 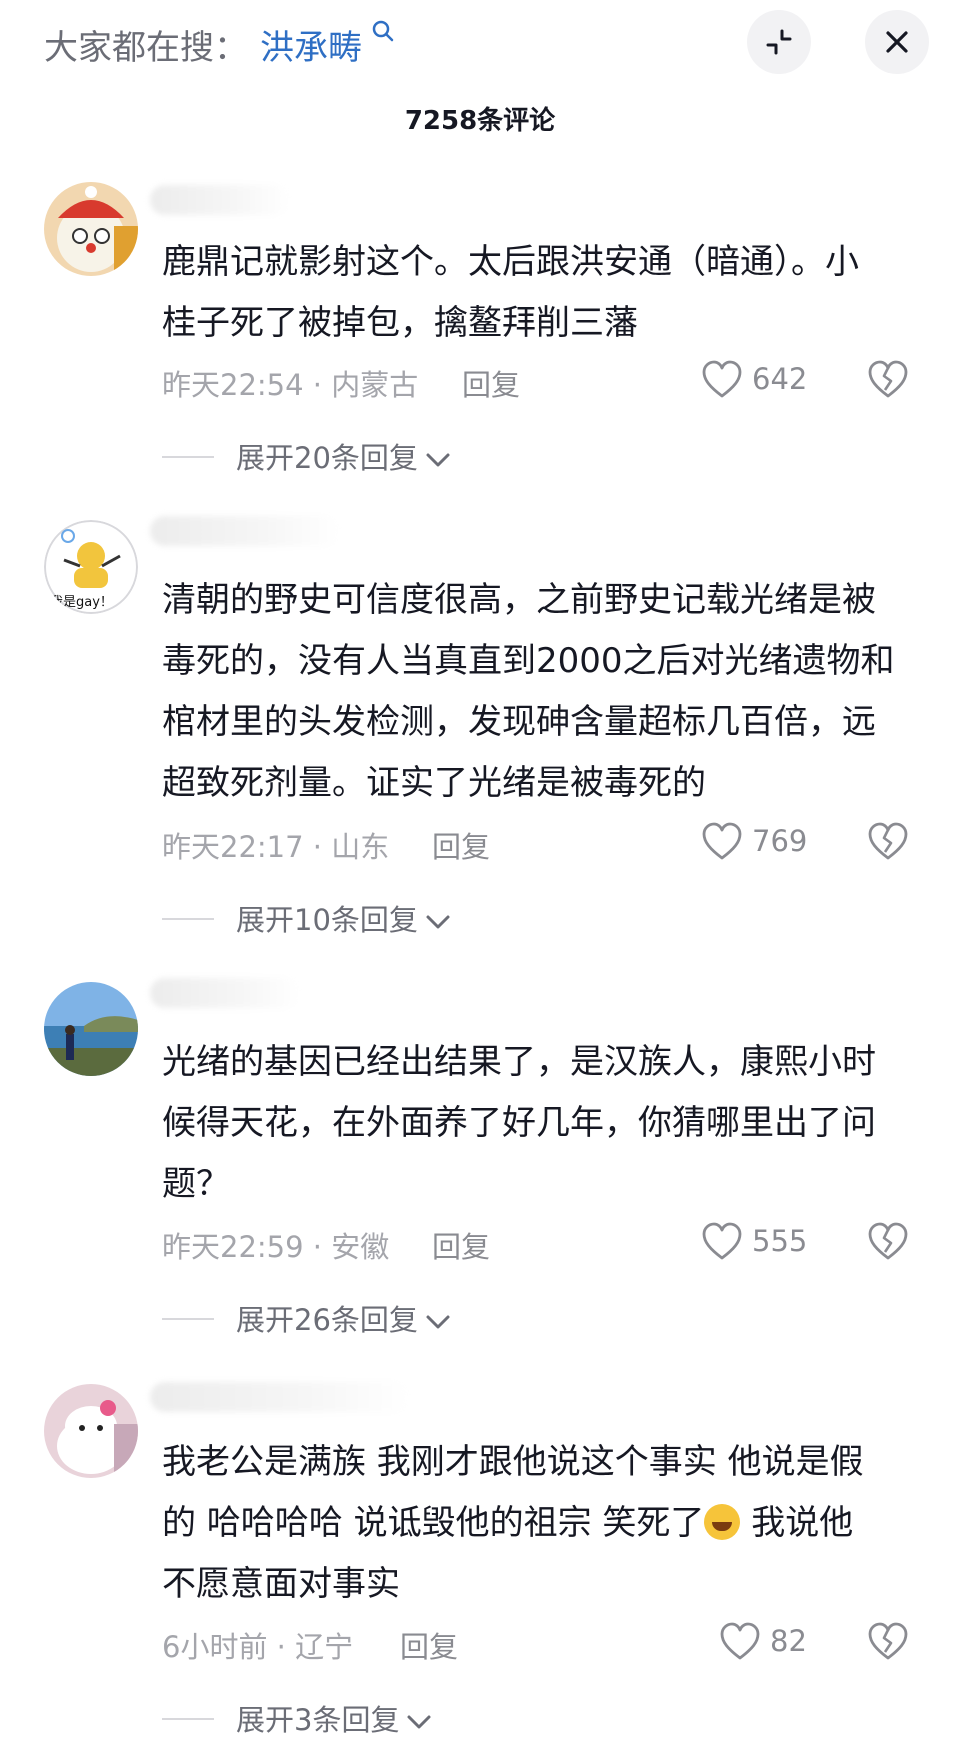 I want to click on close-button, so click(x=897, y=42).